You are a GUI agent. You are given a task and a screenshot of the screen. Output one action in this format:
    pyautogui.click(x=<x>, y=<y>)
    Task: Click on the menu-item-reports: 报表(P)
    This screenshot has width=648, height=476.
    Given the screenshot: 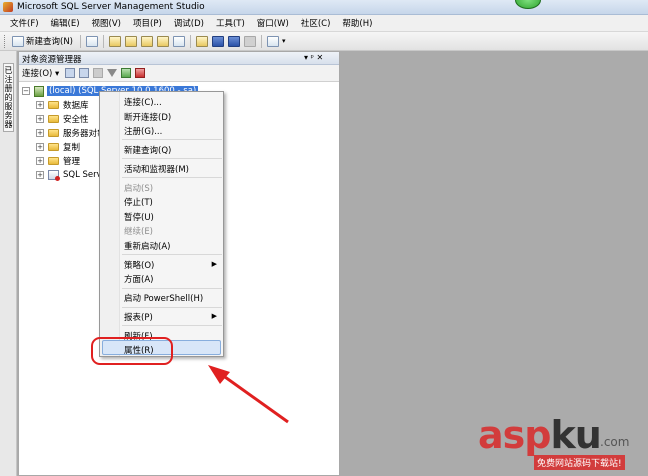 What is the action you would take?
    pyautogui.click(x=138, y=317)
    